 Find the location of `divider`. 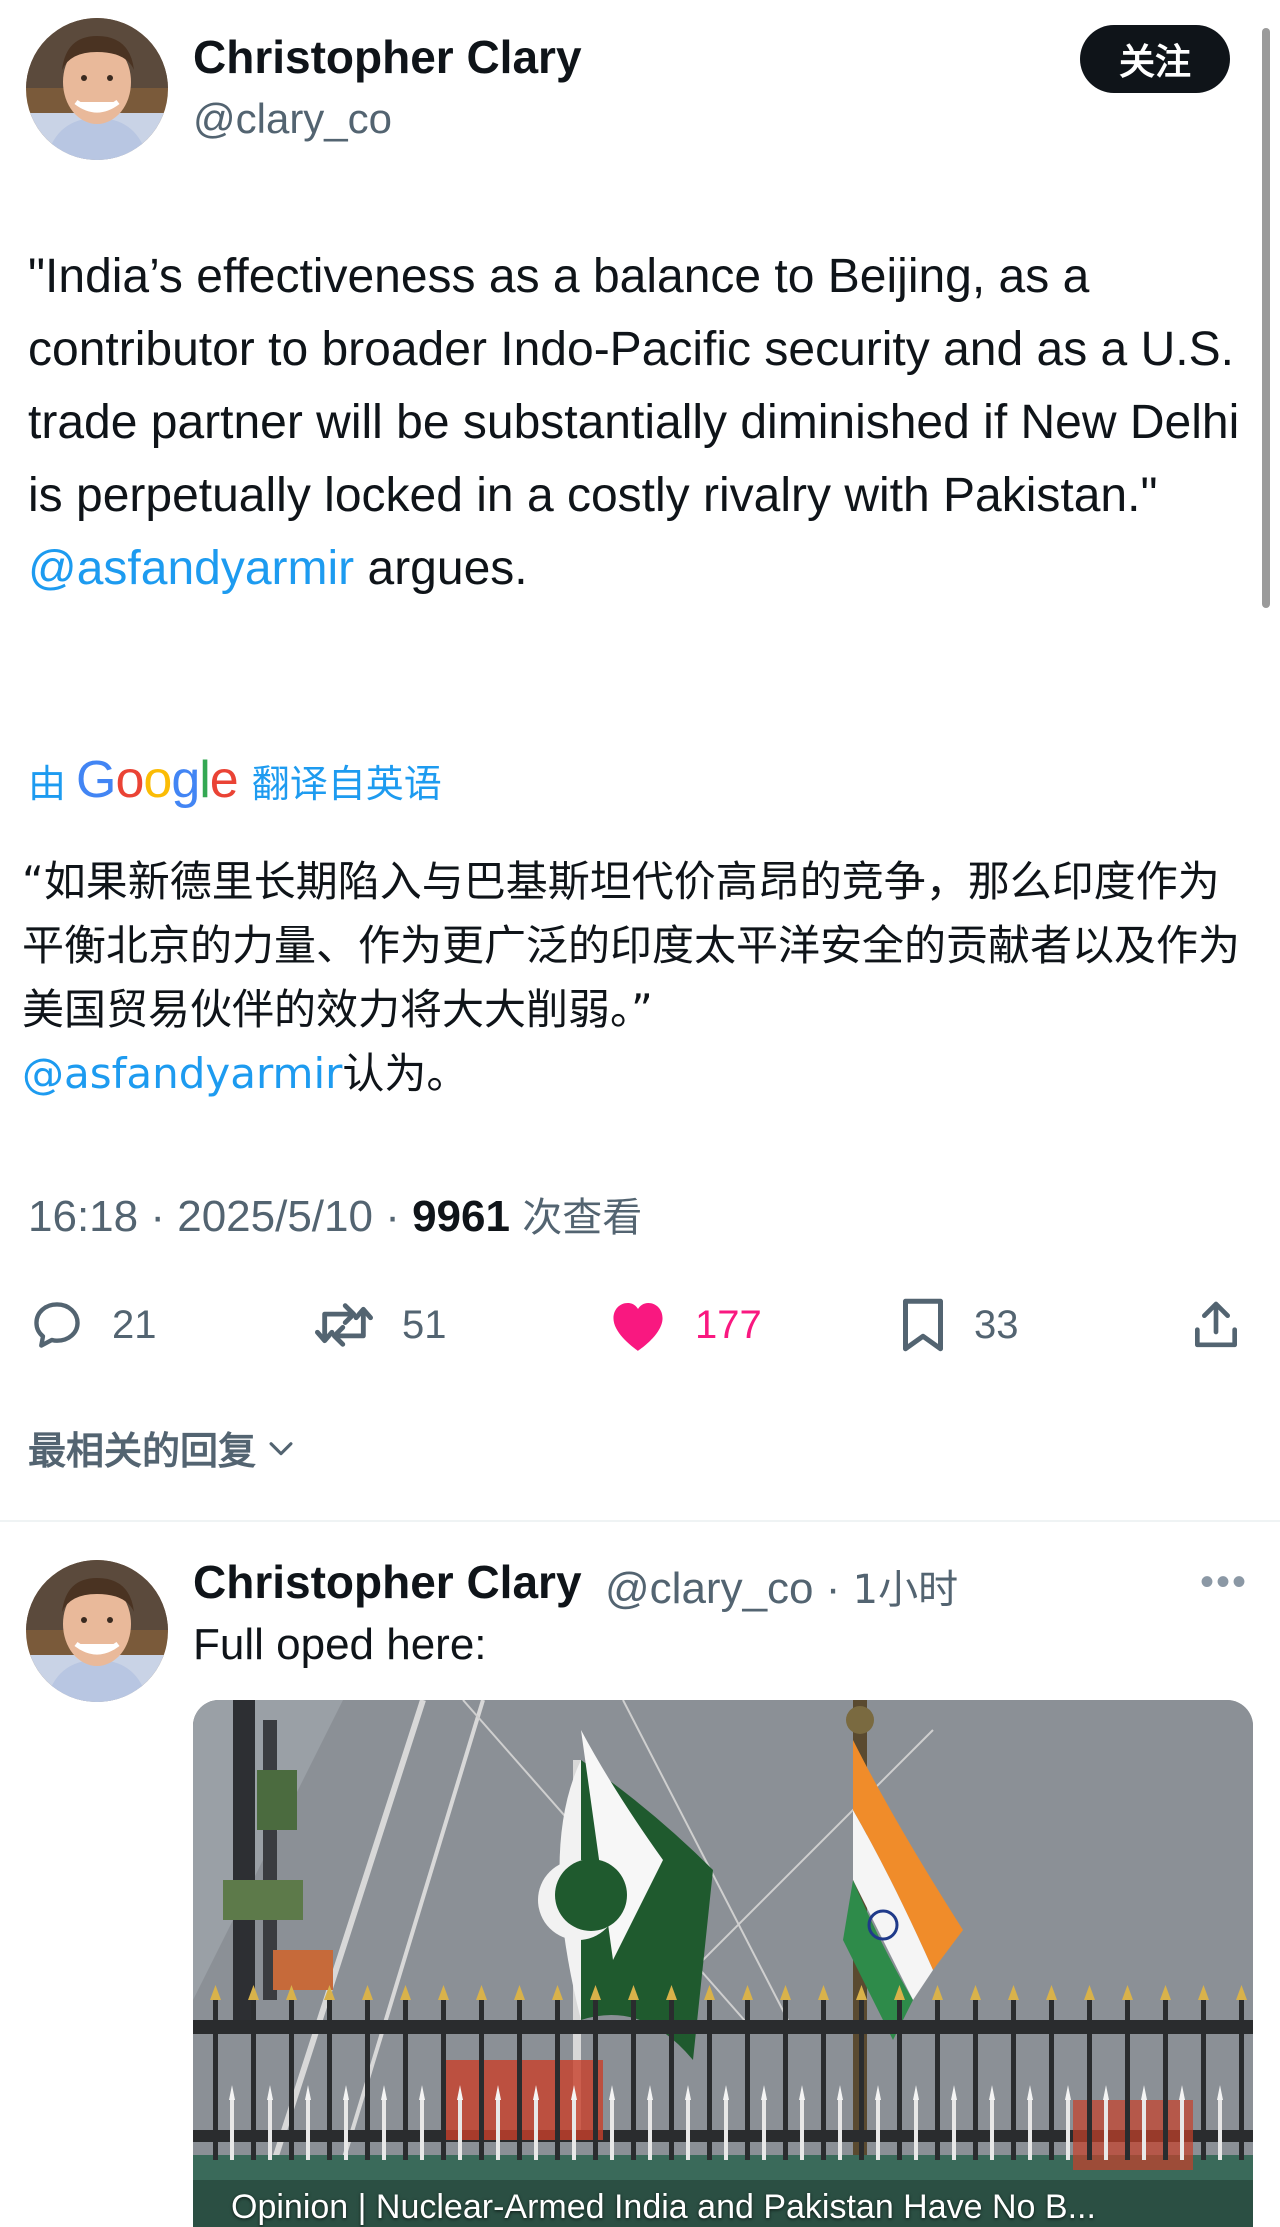

divider is located at coordinates (640, 1521).